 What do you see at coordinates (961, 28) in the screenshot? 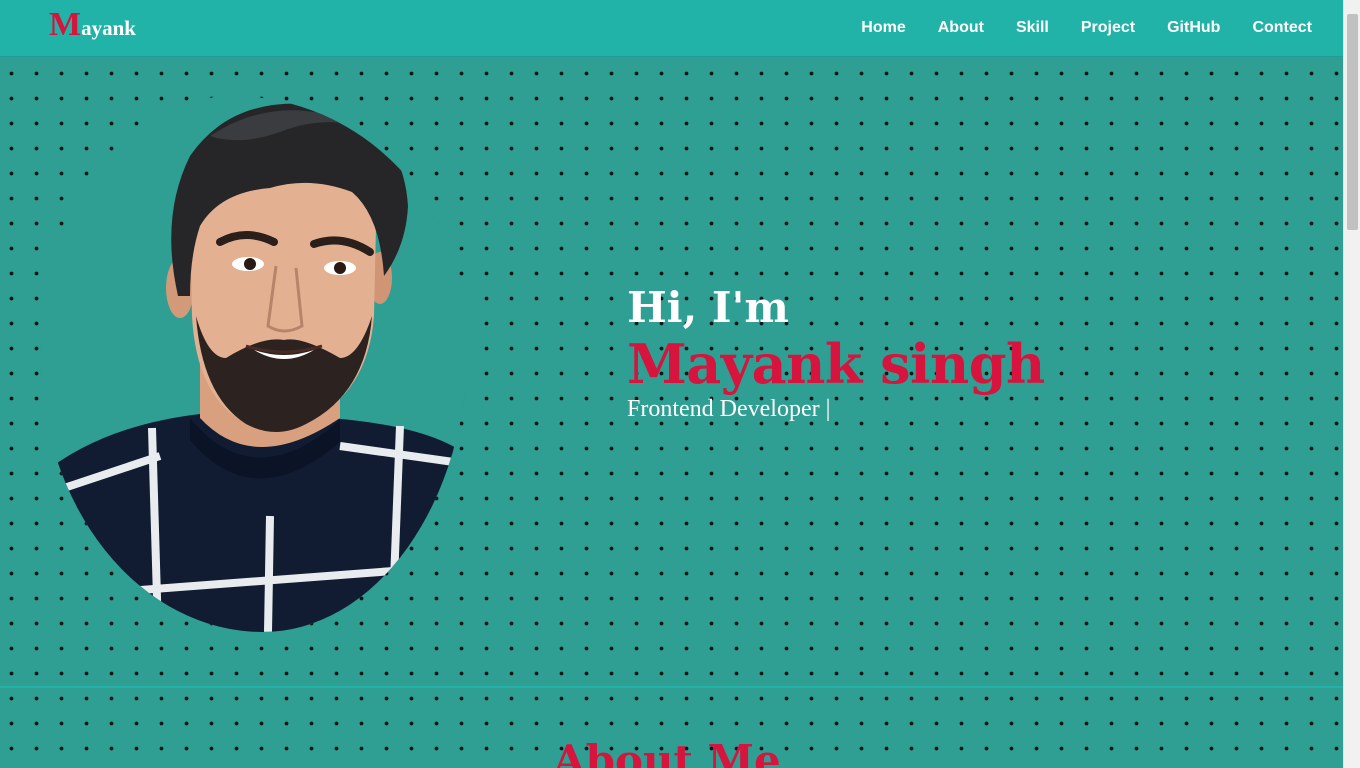
I see `nav-link-about: About` at bounding box center [961, 28].